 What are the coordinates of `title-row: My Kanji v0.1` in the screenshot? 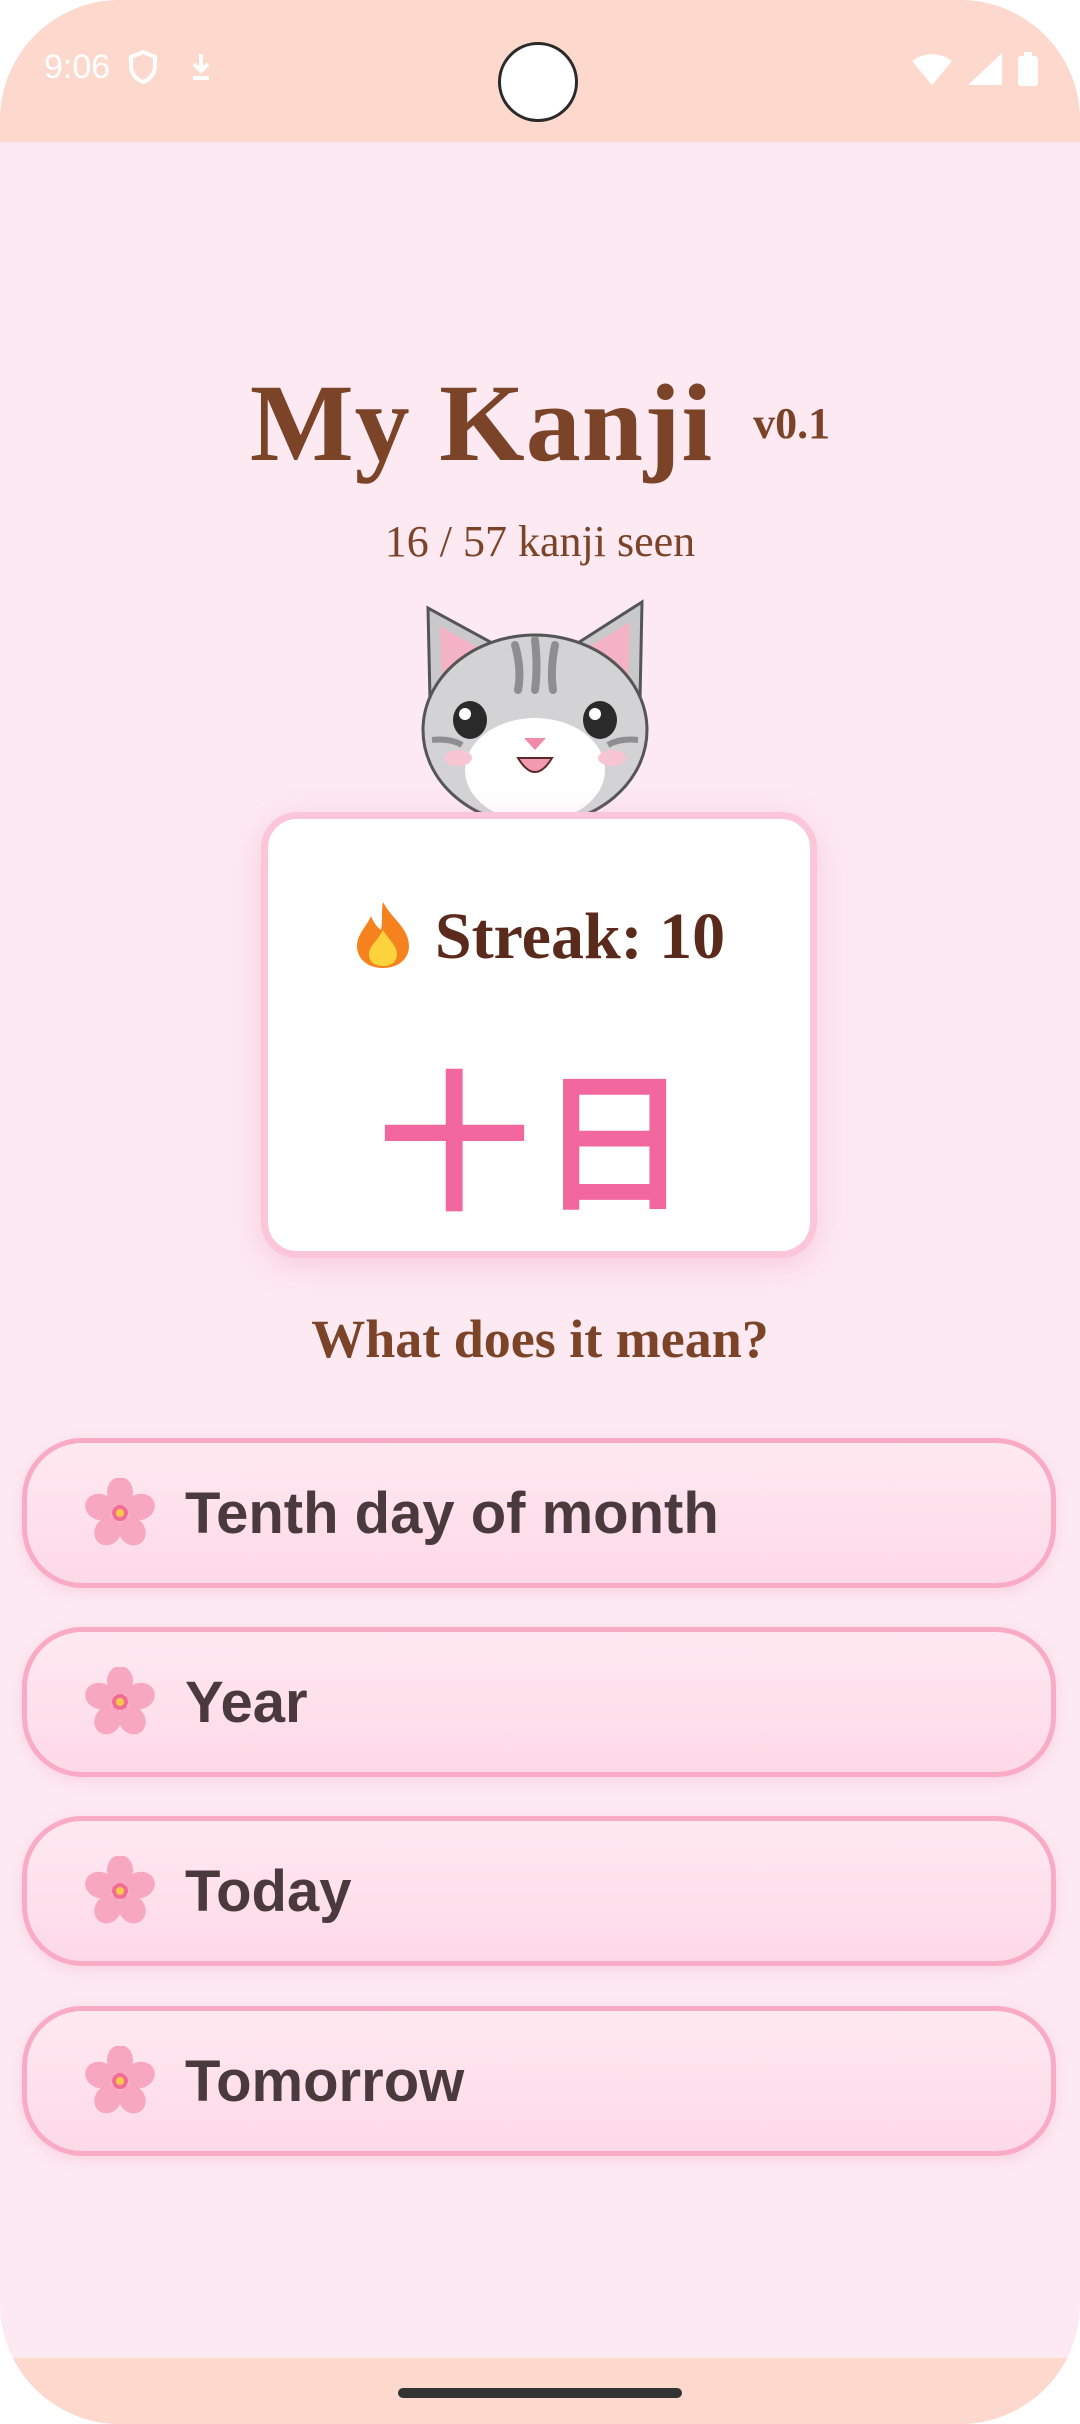 It's located at (540, 423).